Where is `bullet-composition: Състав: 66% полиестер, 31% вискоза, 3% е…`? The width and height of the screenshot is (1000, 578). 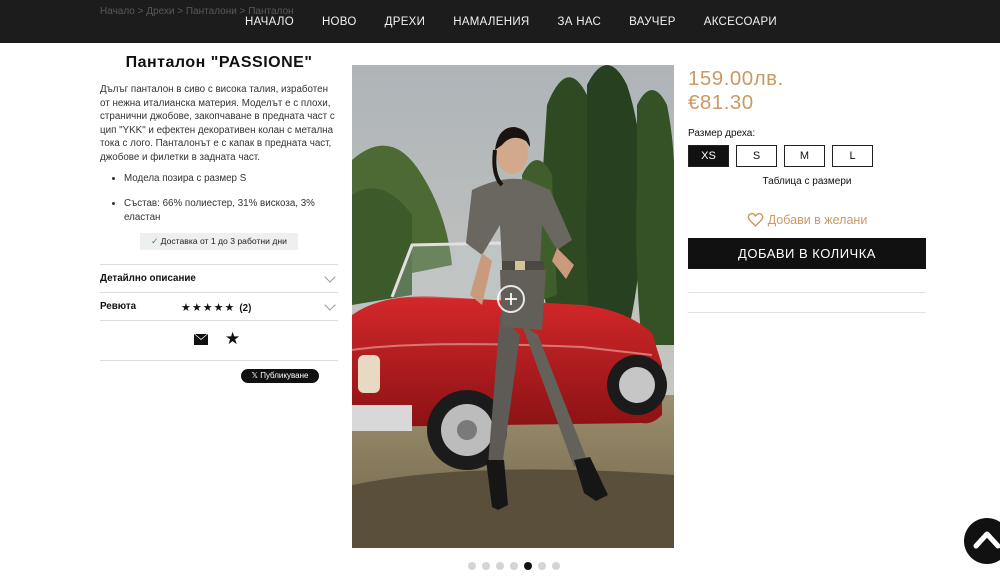
bullet-composition: Състав: 66% полиестер, 31% вискоза, 3% е… is located at coordinates (231, 210).